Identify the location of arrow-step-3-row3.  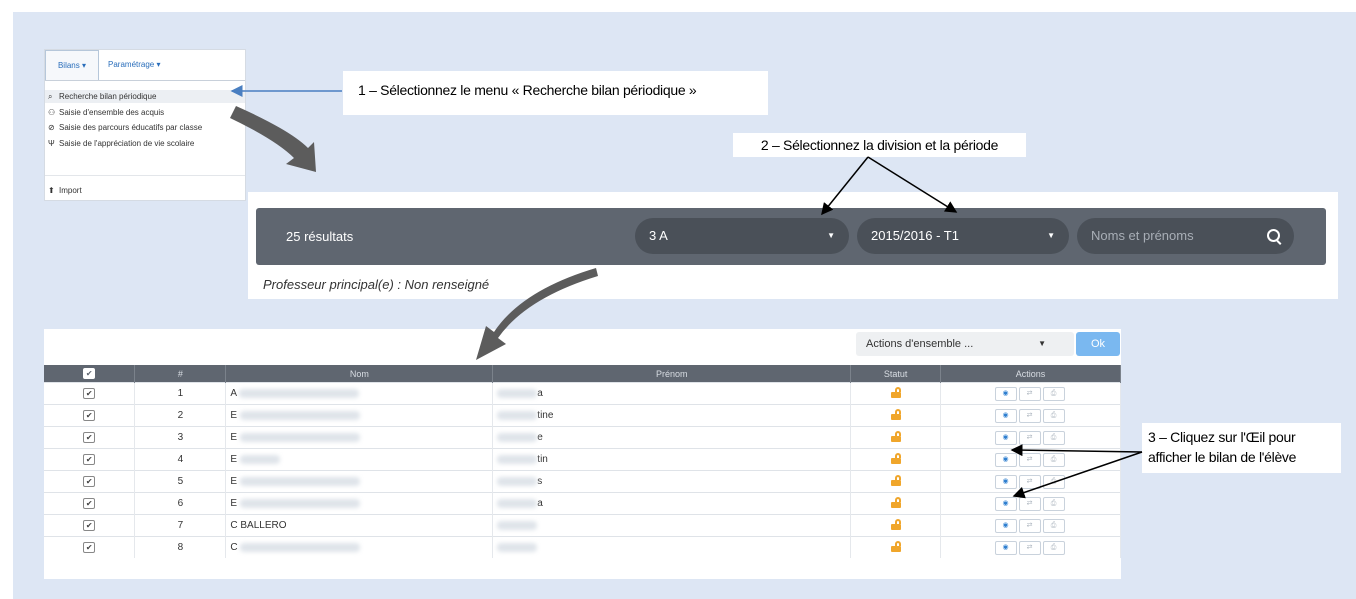
(1076, 450).